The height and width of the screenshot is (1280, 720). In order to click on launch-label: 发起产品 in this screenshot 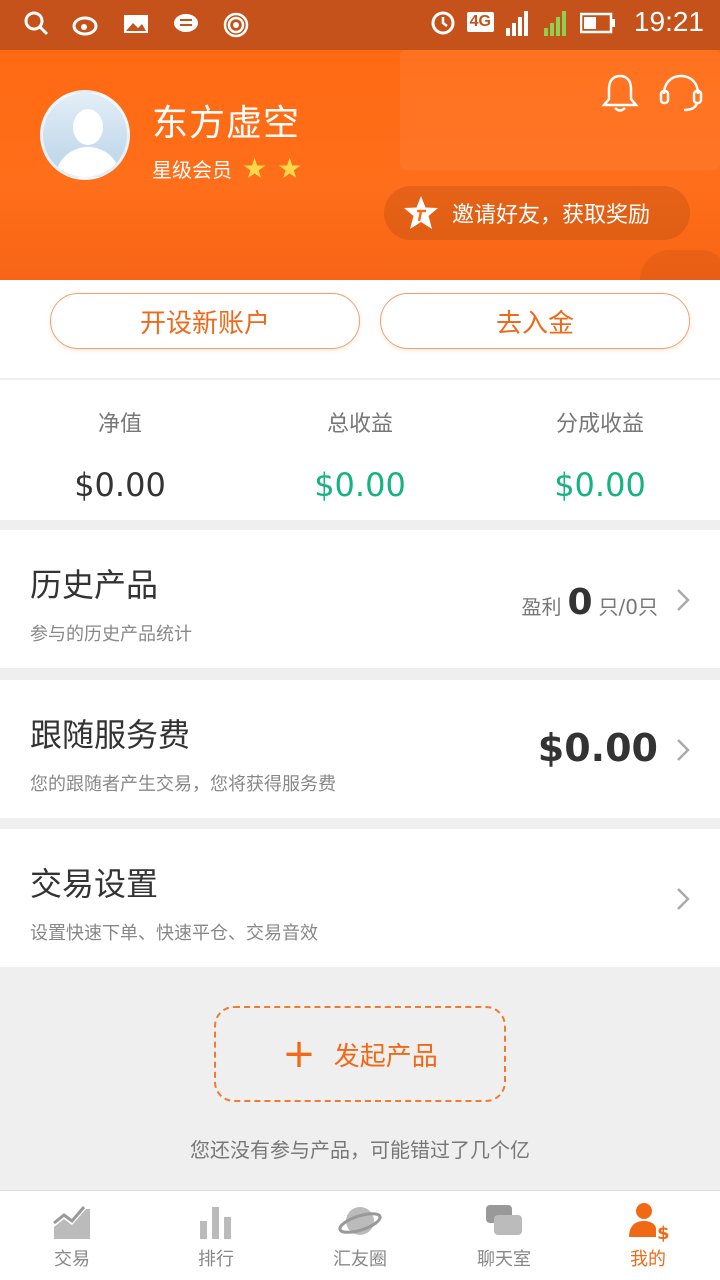, I will do `click(385, 1056)`.